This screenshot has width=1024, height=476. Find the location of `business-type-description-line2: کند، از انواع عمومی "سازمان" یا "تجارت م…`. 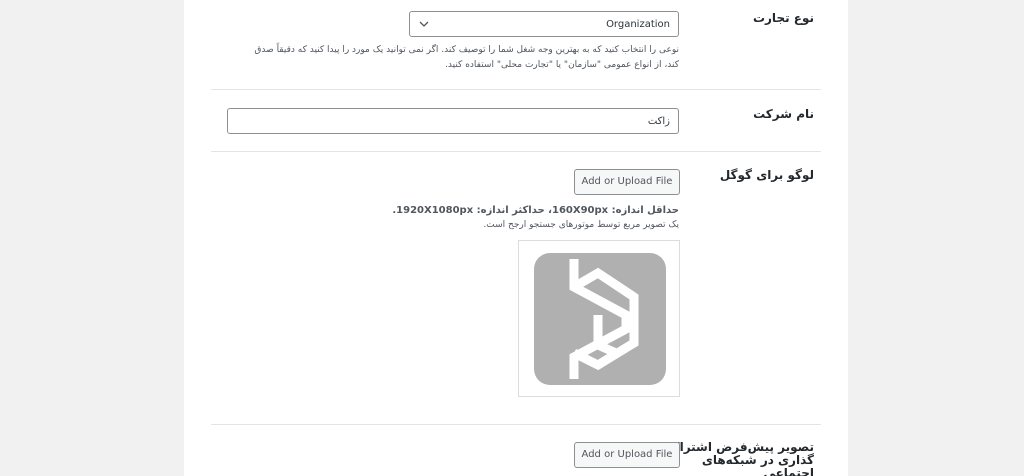

business-type-description-line2: کند، از انواع عمومی "سازمان" یا "تجارت م… is located at coordinates (562, 65).